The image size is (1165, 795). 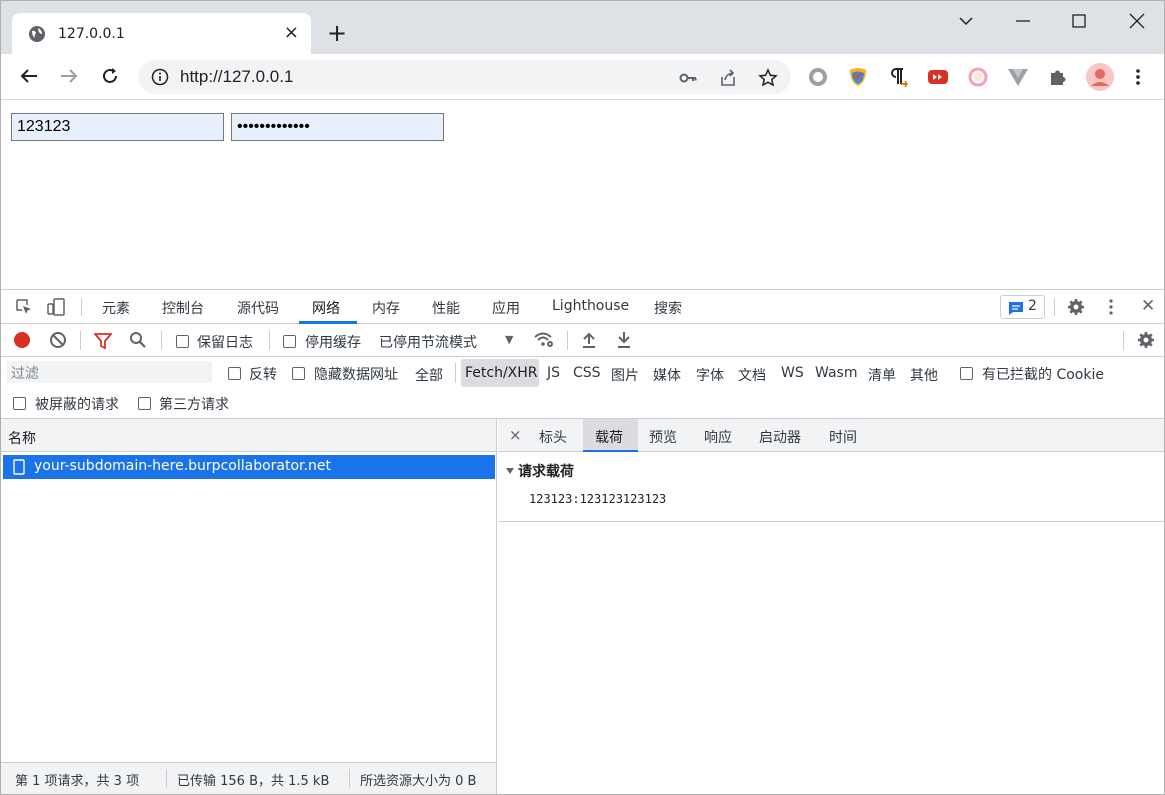 I want to click on filter-input: 过滤, so click(x=109, y=372).